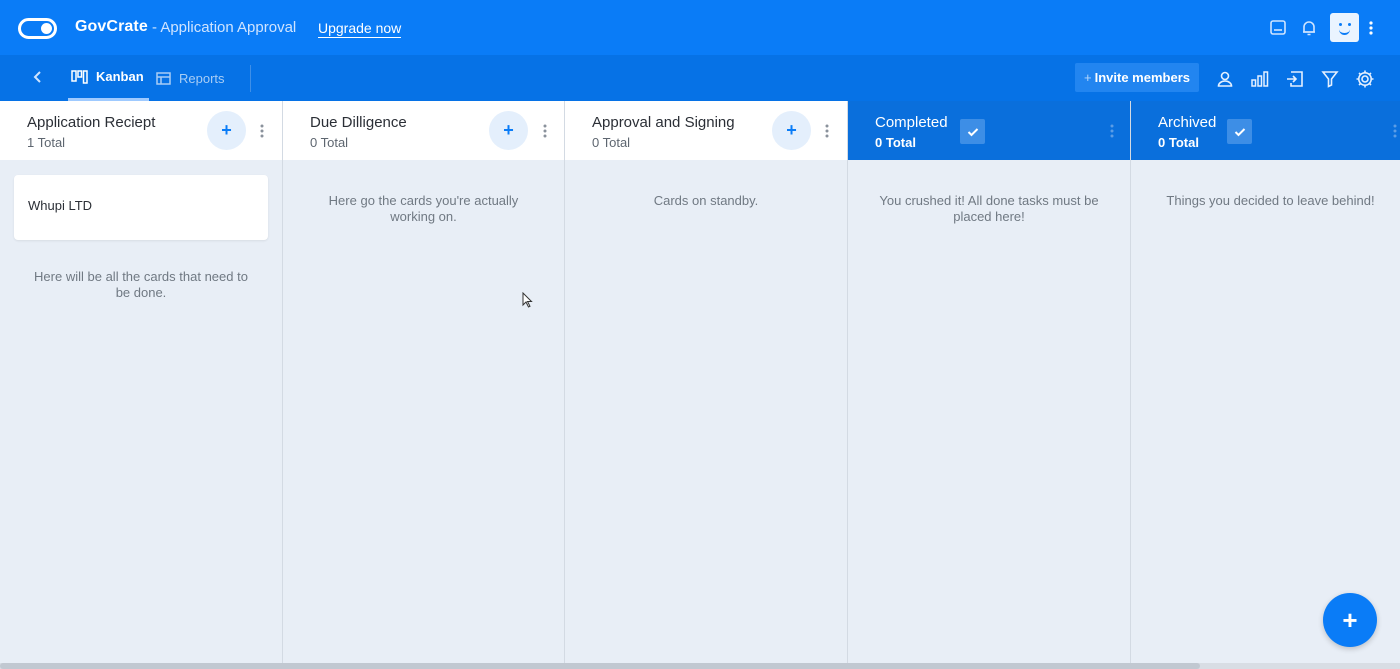 The width and height of the screenshot is (1400, 669). Describe the element at coordinates (706, 200) in the screenshot. I see `column-empty-text: Cards on standby.` at that location.